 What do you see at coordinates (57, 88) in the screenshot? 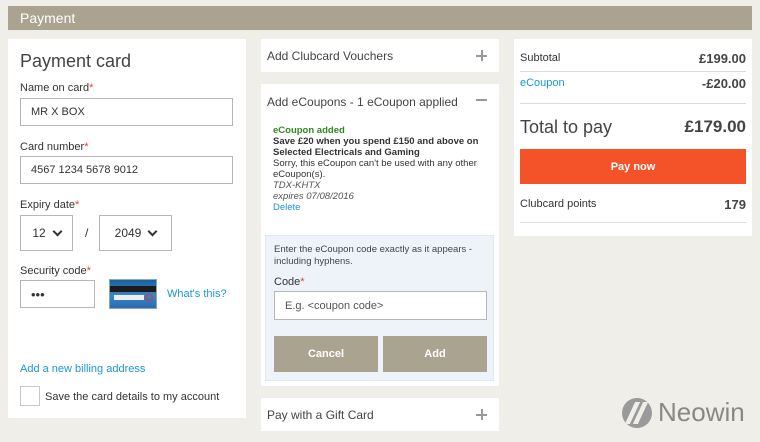
I see `name-on-card-label: Name on card*` at bounding box center [57, 88].